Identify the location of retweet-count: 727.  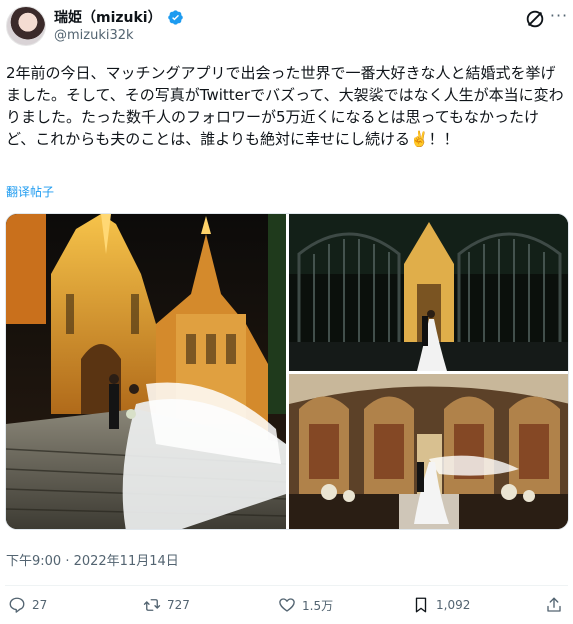
(178, 605).